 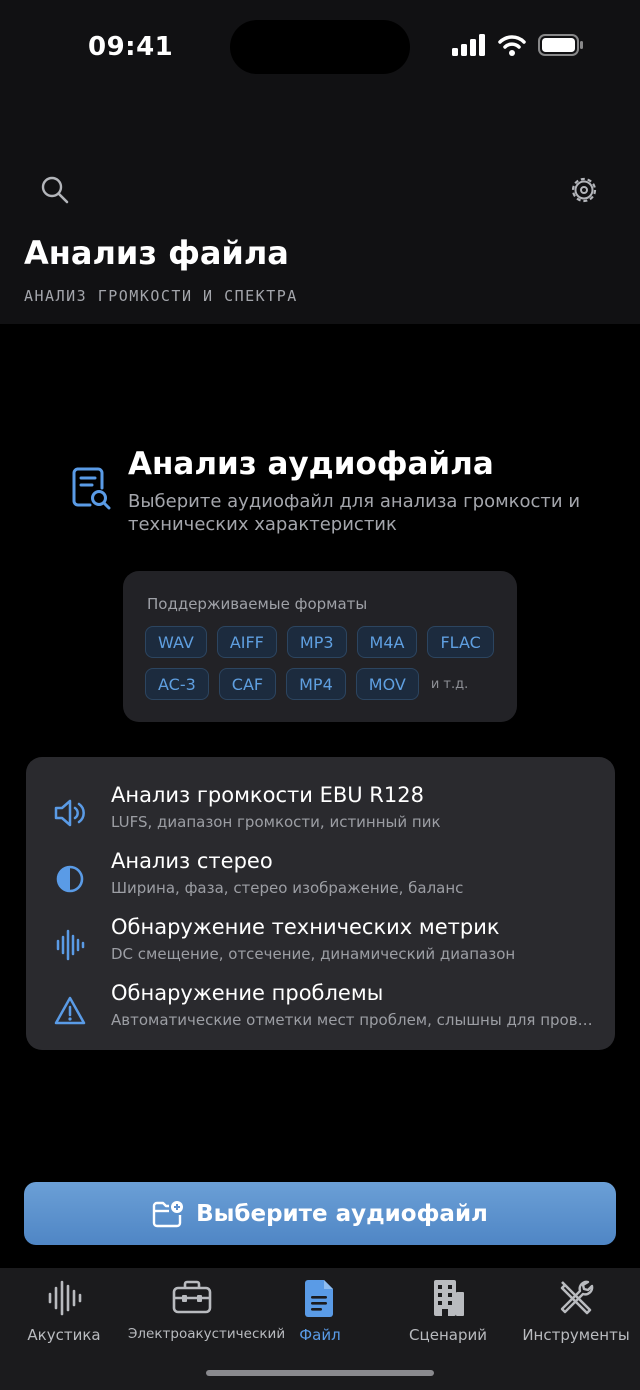 I want to click on search-icon, so click(x=55, y=190).